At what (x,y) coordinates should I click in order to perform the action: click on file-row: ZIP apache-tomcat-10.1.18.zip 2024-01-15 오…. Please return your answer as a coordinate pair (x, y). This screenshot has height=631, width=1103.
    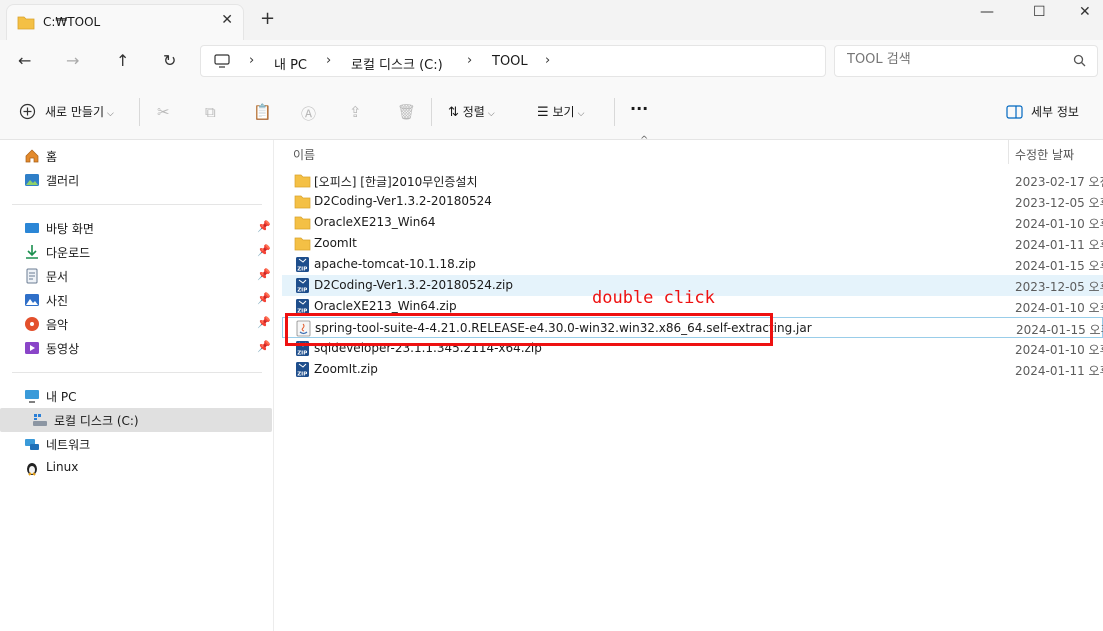
    Looking at the image, I should click on (692, 264).